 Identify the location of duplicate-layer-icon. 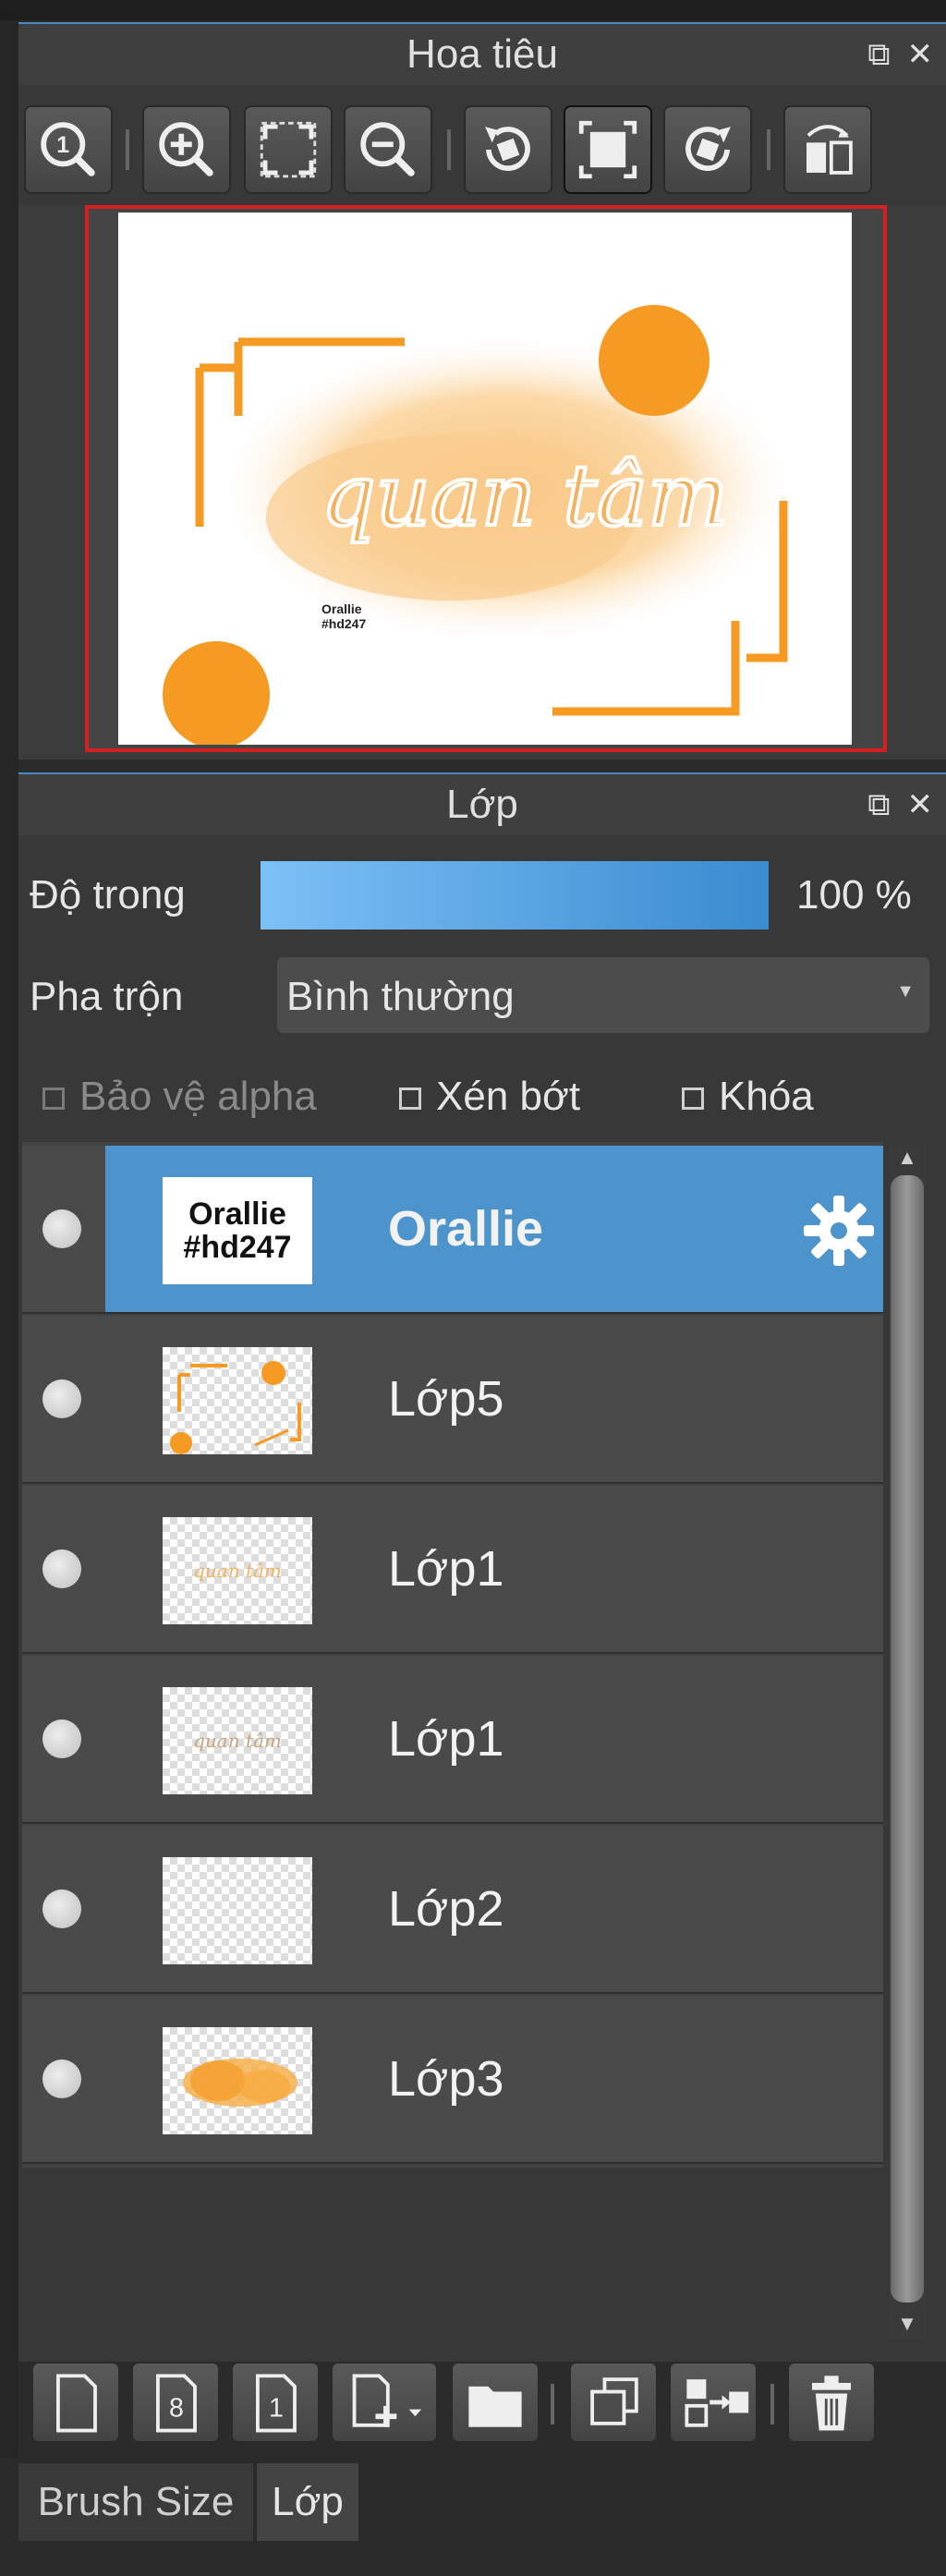
(614, 2402).